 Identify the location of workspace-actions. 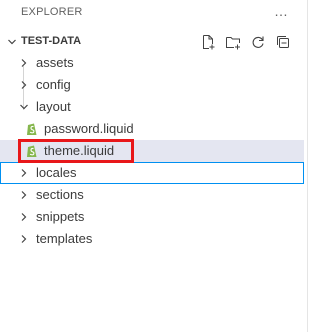
(245, 42).